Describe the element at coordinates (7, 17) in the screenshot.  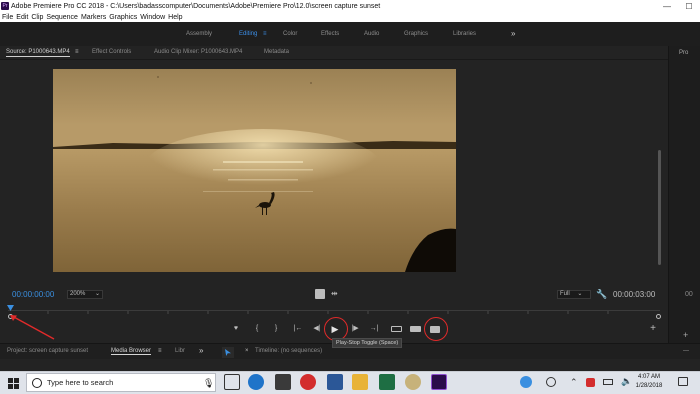
I see `menu-file: File` at that location.